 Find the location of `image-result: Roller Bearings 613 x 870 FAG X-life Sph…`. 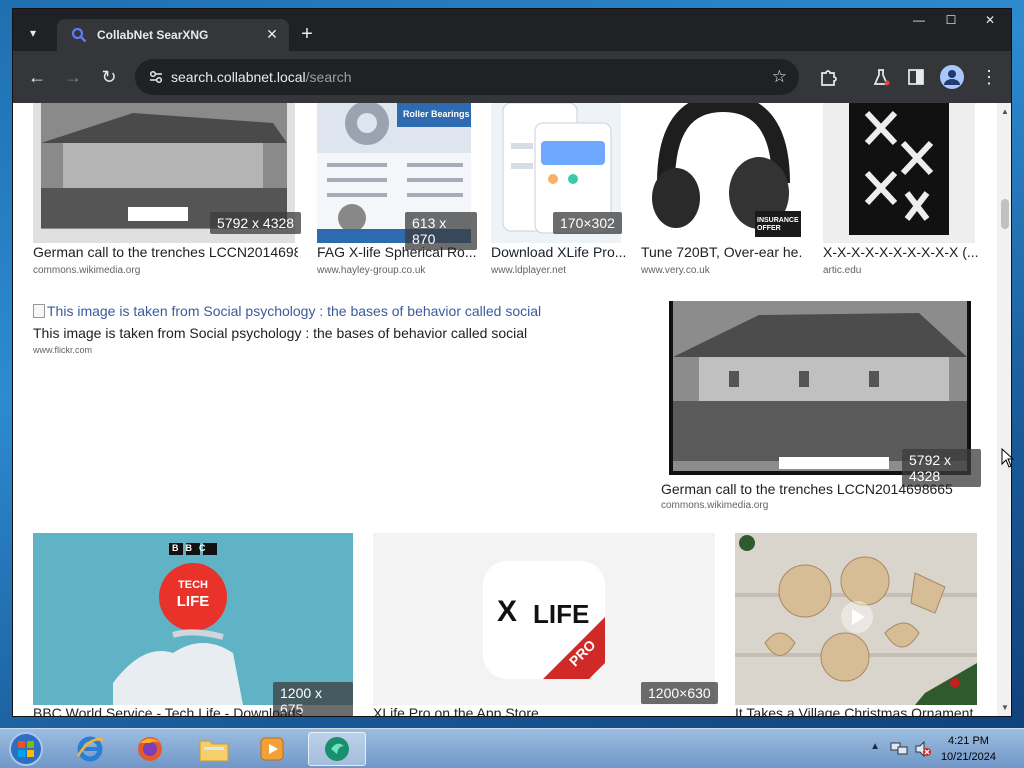

image-result: Roller Bearings 613 x 870 FAG X-life Sph… is located at coordinates (397, 193).